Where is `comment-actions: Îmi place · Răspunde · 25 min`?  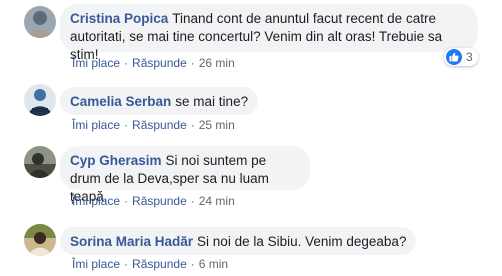
comment-actions: Îmi place · Răspunde · 25 min is located at coordinates (153, 125).